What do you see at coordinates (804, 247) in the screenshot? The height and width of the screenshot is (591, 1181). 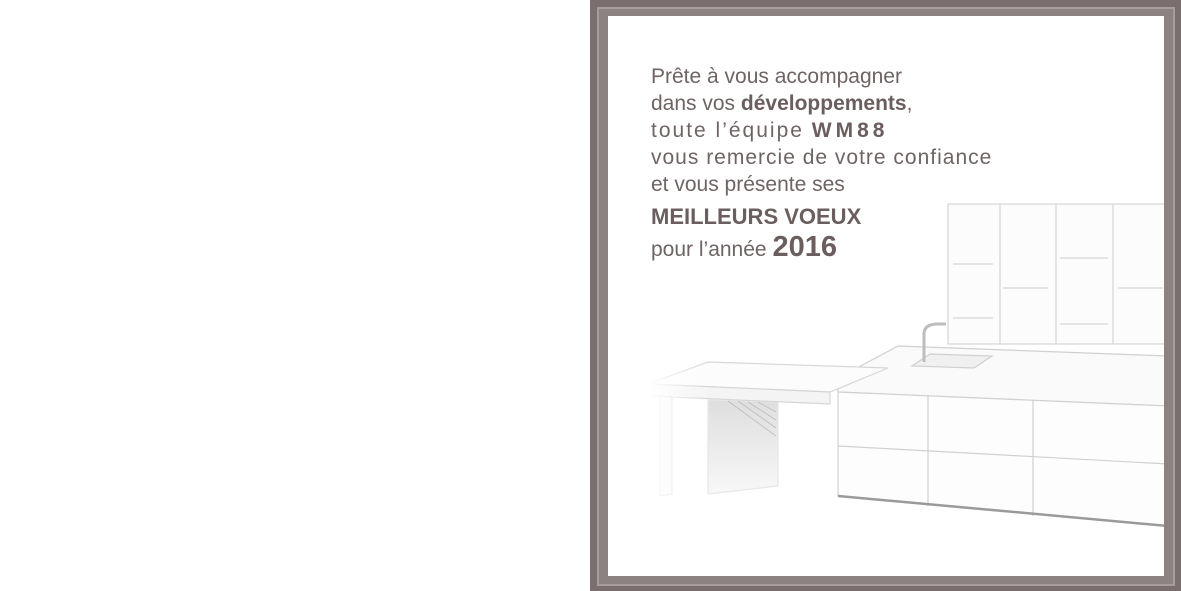 I see `year: 2016` at bounding box center [804, 247].